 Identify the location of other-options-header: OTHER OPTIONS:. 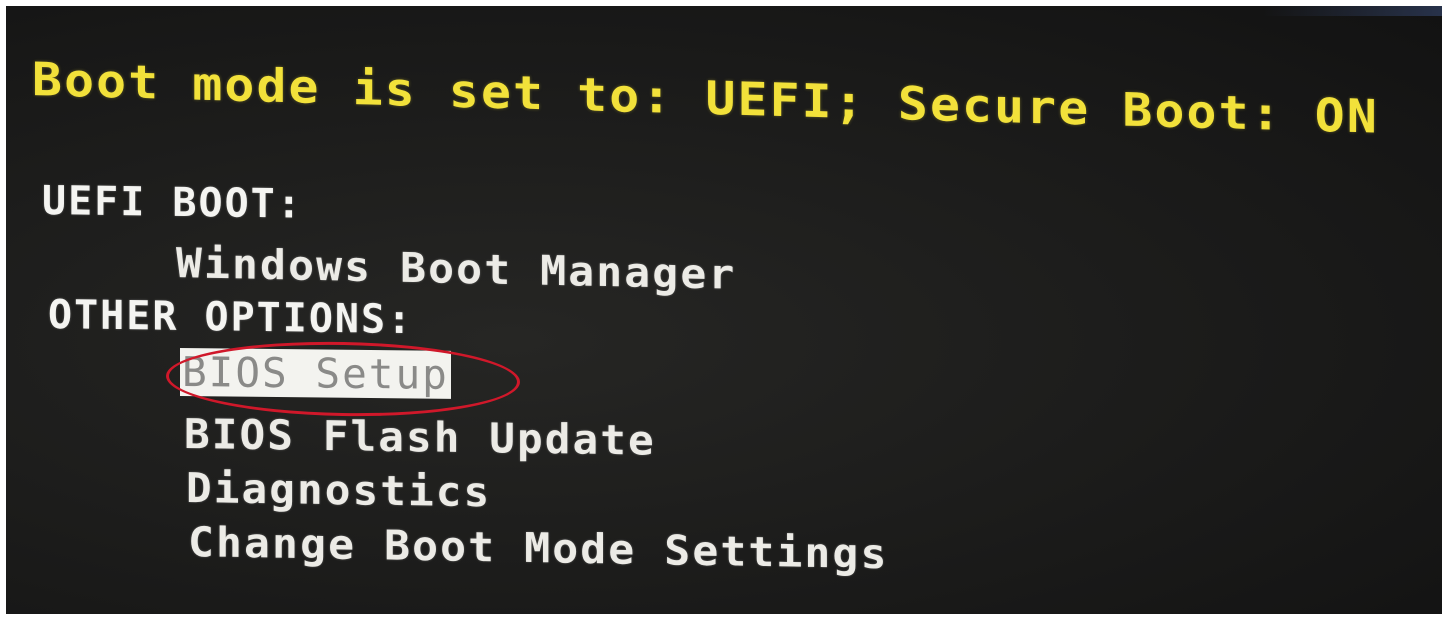
(231, 318).